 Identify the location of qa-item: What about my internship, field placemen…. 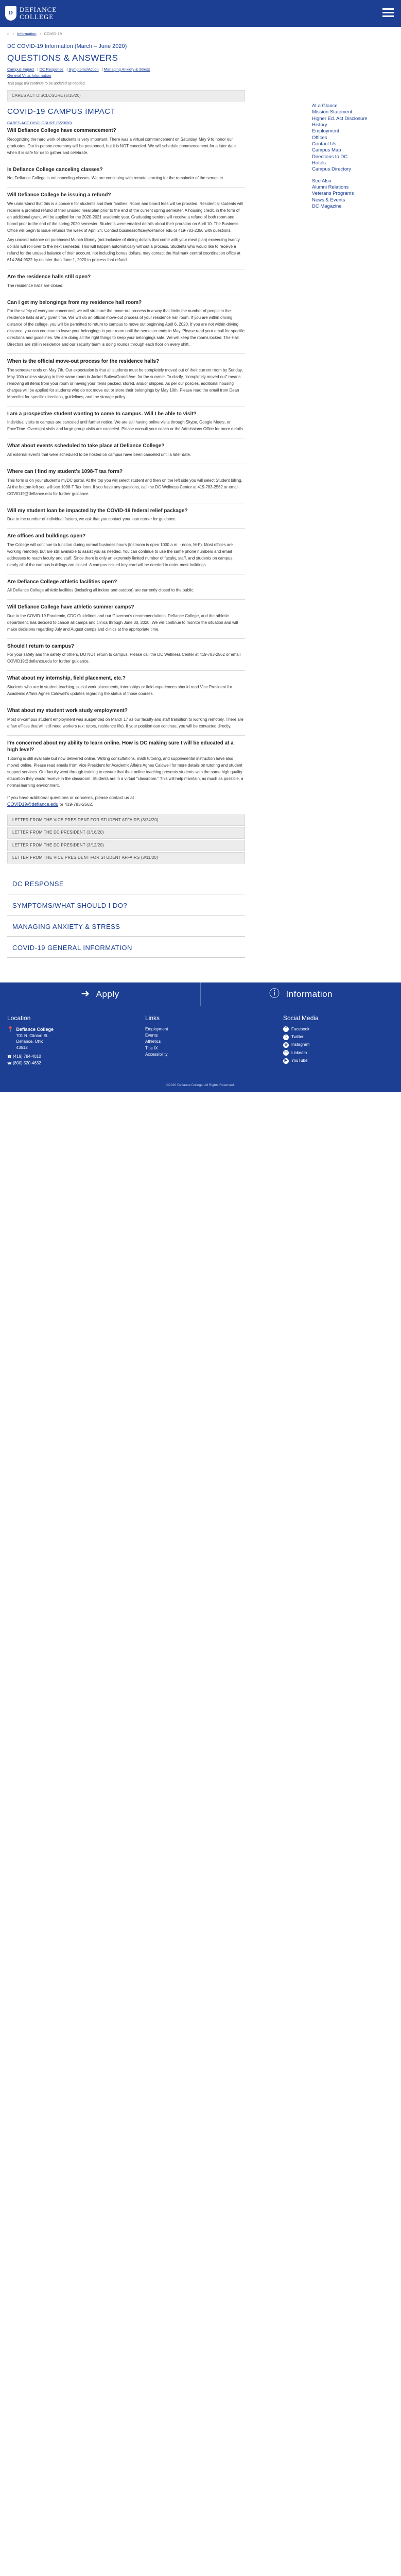
(126, 686).